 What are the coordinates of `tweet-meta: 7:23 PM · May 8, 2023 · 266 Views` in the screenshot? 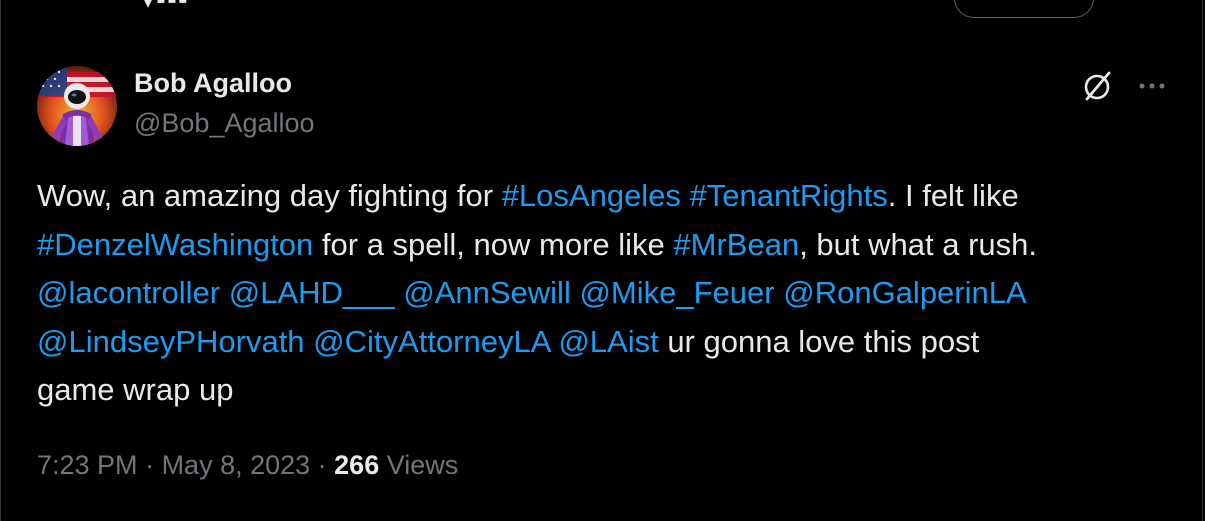 It's located at (247, 465).